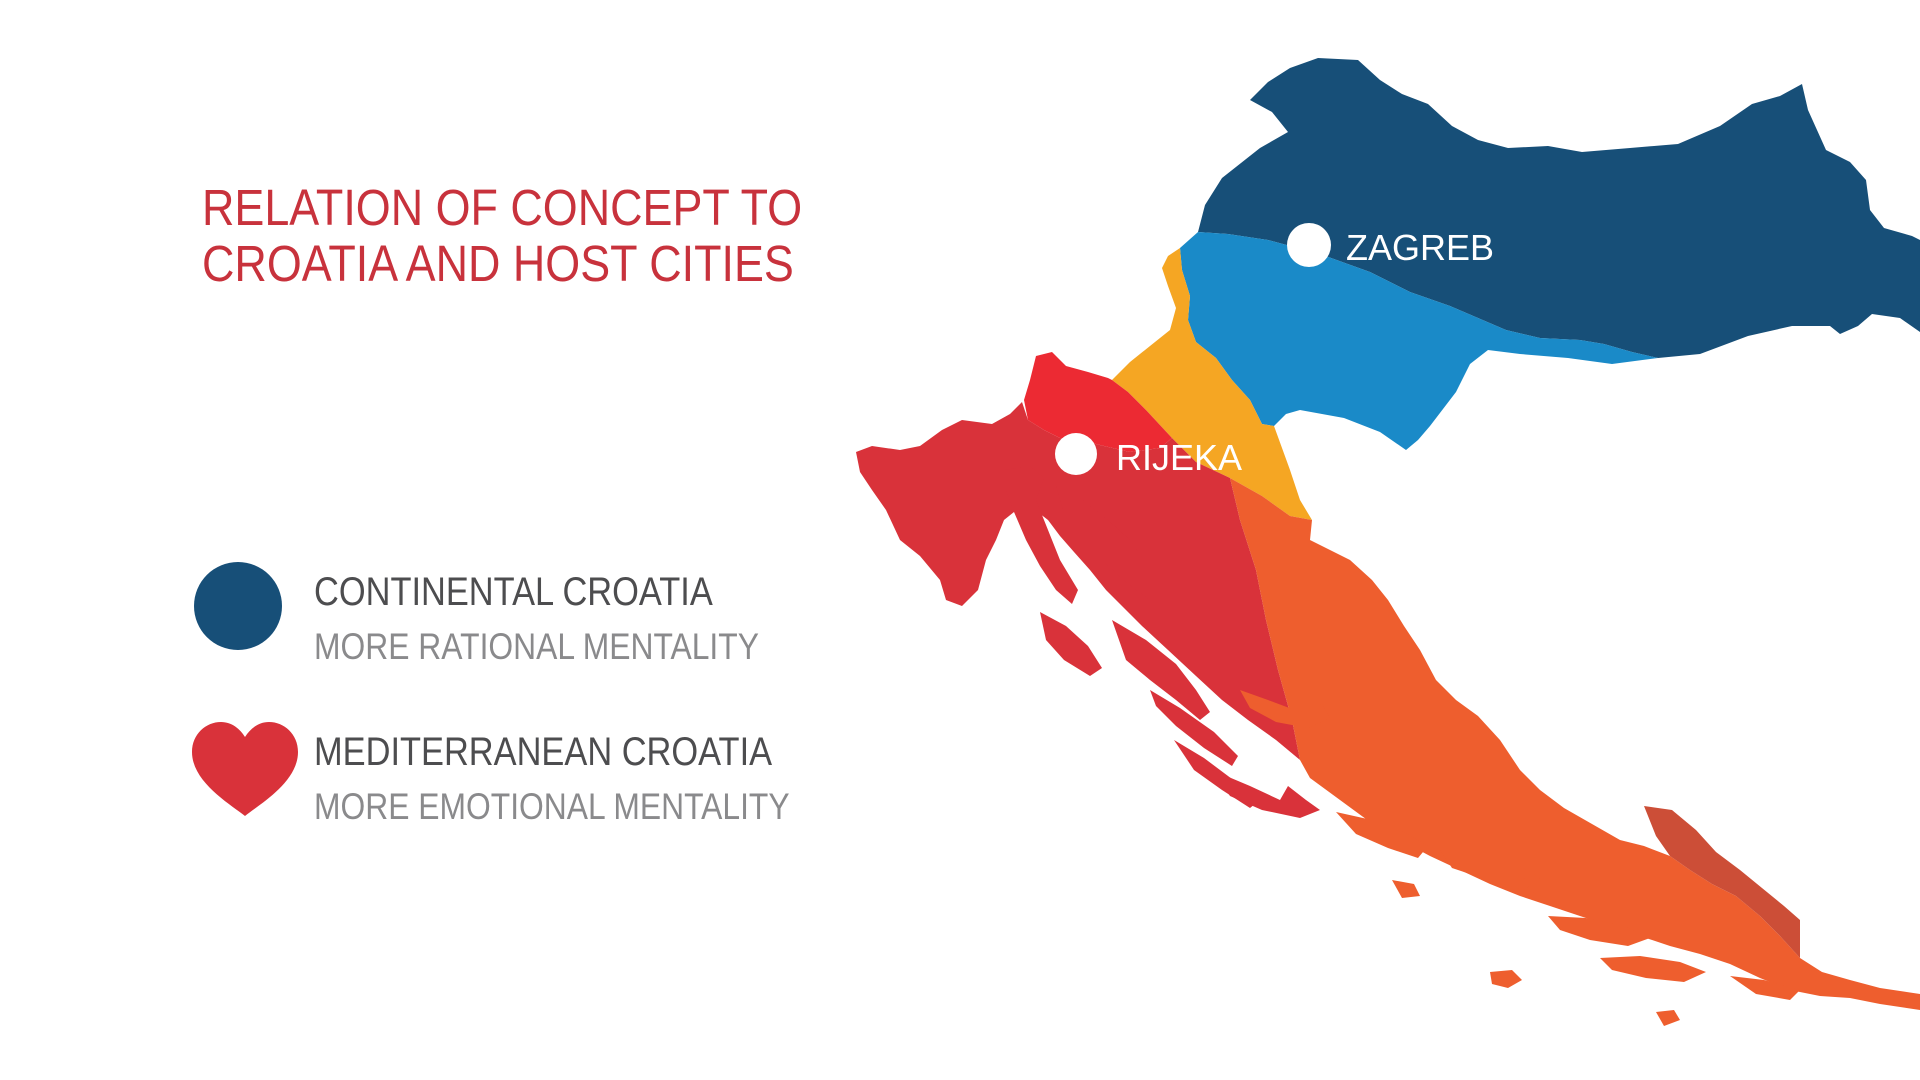  Describe the element at coordinates (1179, 457) in the screenshot. I see `rijeka-label: RIJEKA` at that location.